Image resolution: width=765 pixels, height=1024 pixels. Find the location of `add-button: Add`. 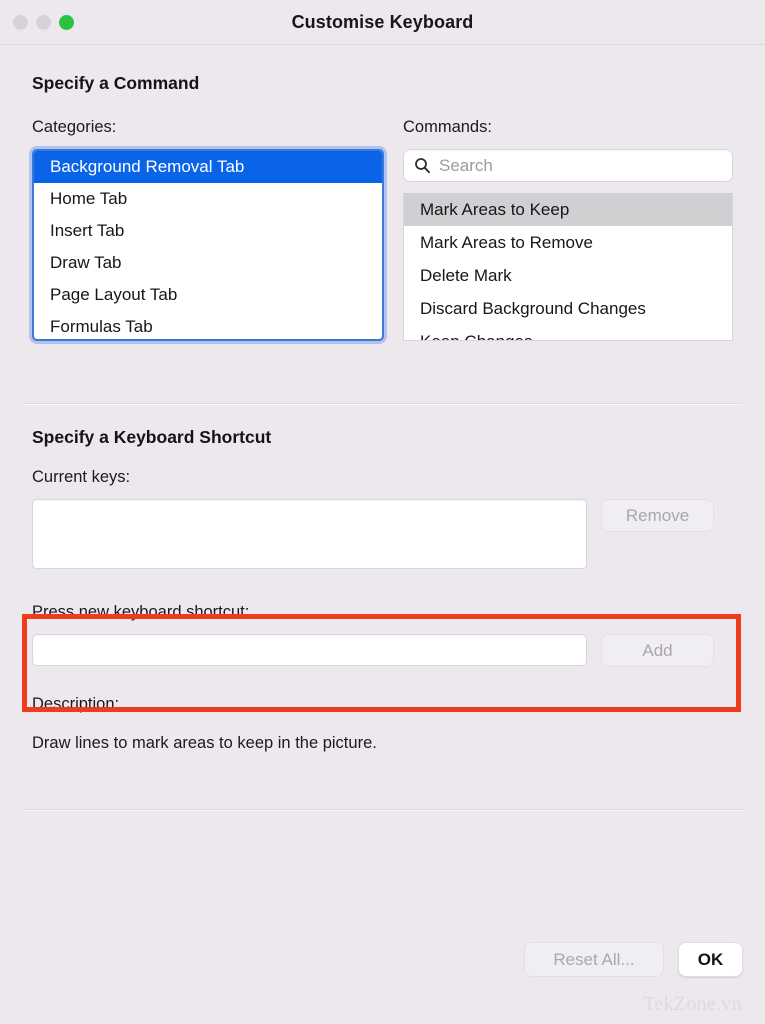

add-button: Add is located at coordinates (657, 650).